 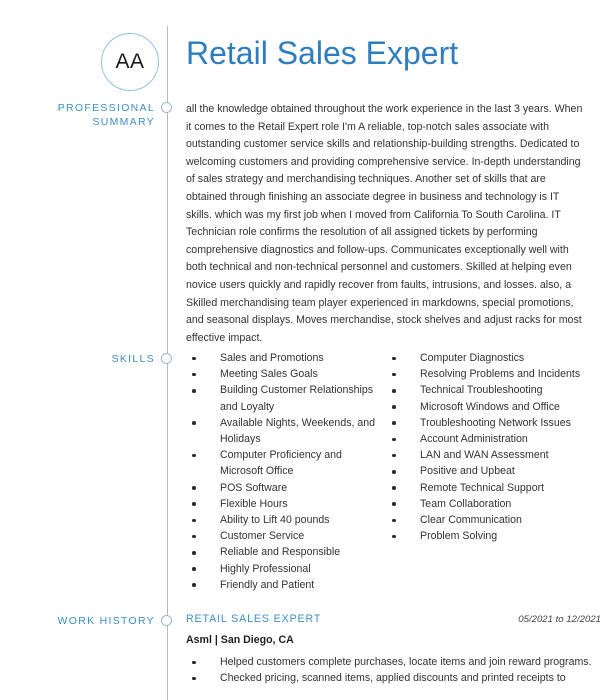 What do you see at coordinates (166, 107) in the screenshot?
I see `timeline-node-summary` at bounding box center [166, 107].